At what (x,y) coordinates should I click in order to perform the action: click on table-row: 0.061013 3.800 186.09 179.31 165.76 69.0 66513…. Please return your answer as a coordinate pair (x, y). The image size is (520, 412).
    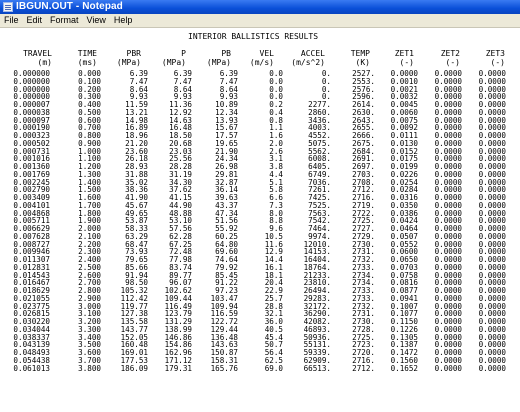
    Looking at the image, I should click on (260, 368).